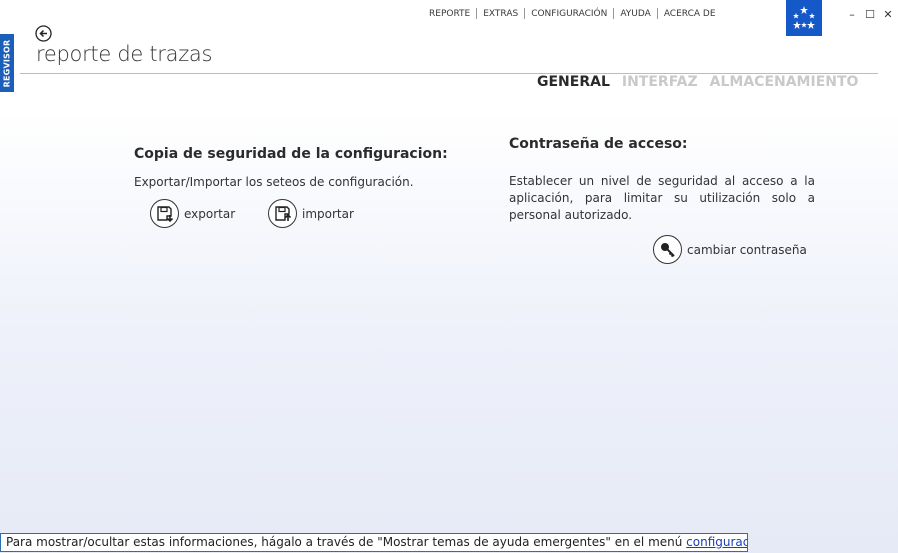  I want to click on back-arrow-icon, so click(43, 33).